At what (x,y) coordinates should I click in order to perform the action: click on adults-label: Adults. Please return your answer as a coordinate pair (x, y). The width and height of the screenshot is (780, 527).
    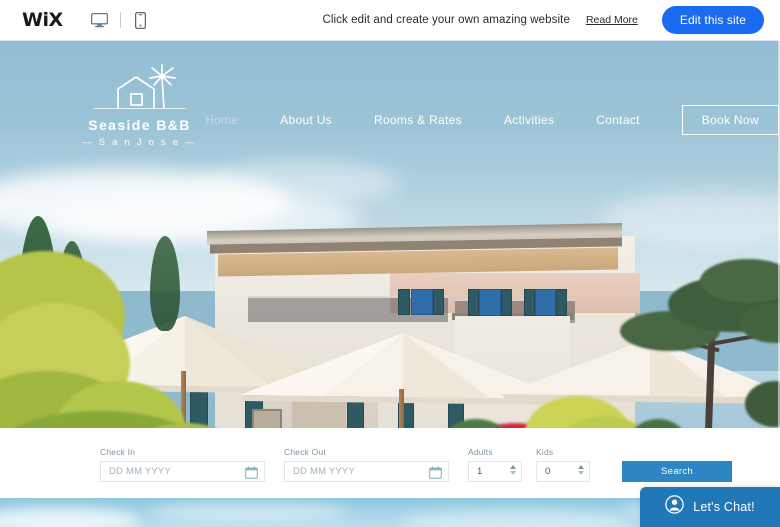
    Looking at the image, I should click on (480, 452).